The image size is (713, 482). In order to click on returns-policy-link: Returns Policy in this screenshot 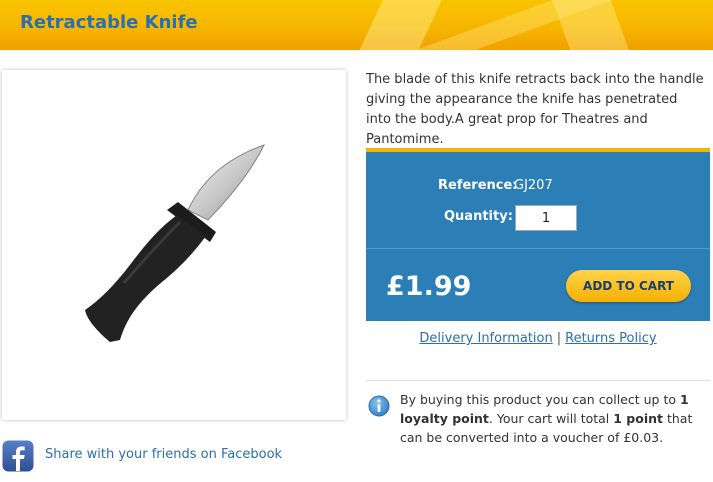, I will do `click(610, 338)`.